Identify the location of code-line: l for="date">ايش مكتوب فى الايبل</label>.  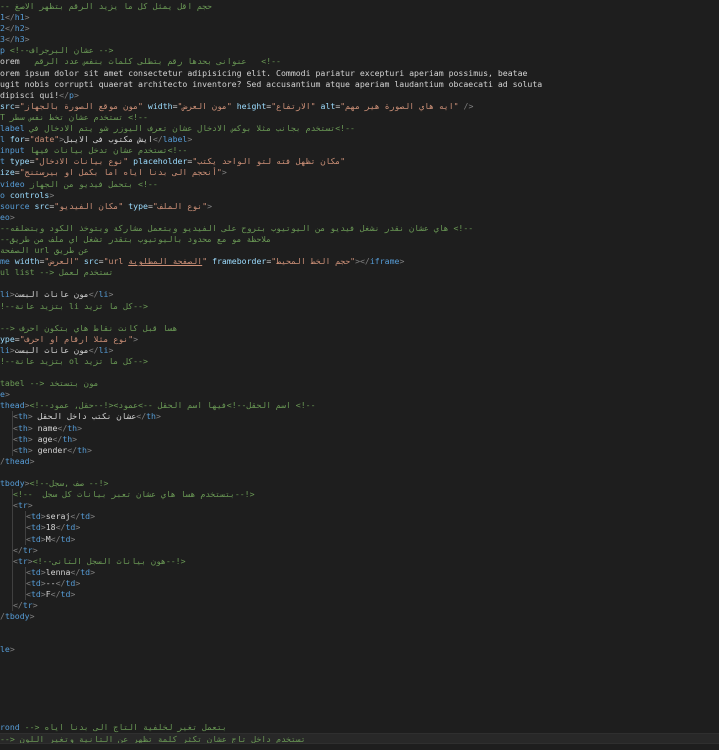
(359, 139).